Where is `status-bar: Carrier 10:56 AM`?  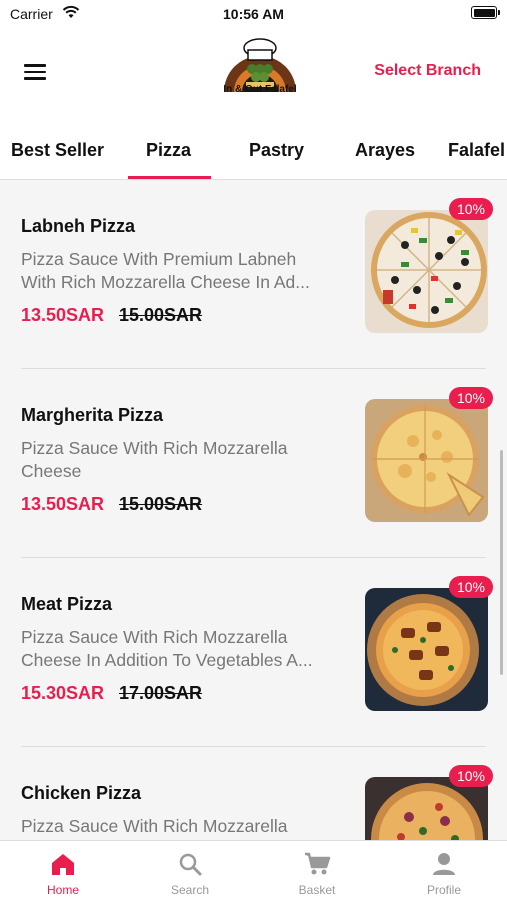 status-bar: Carrier 10:56 AM is located at coordinates (253, 15).